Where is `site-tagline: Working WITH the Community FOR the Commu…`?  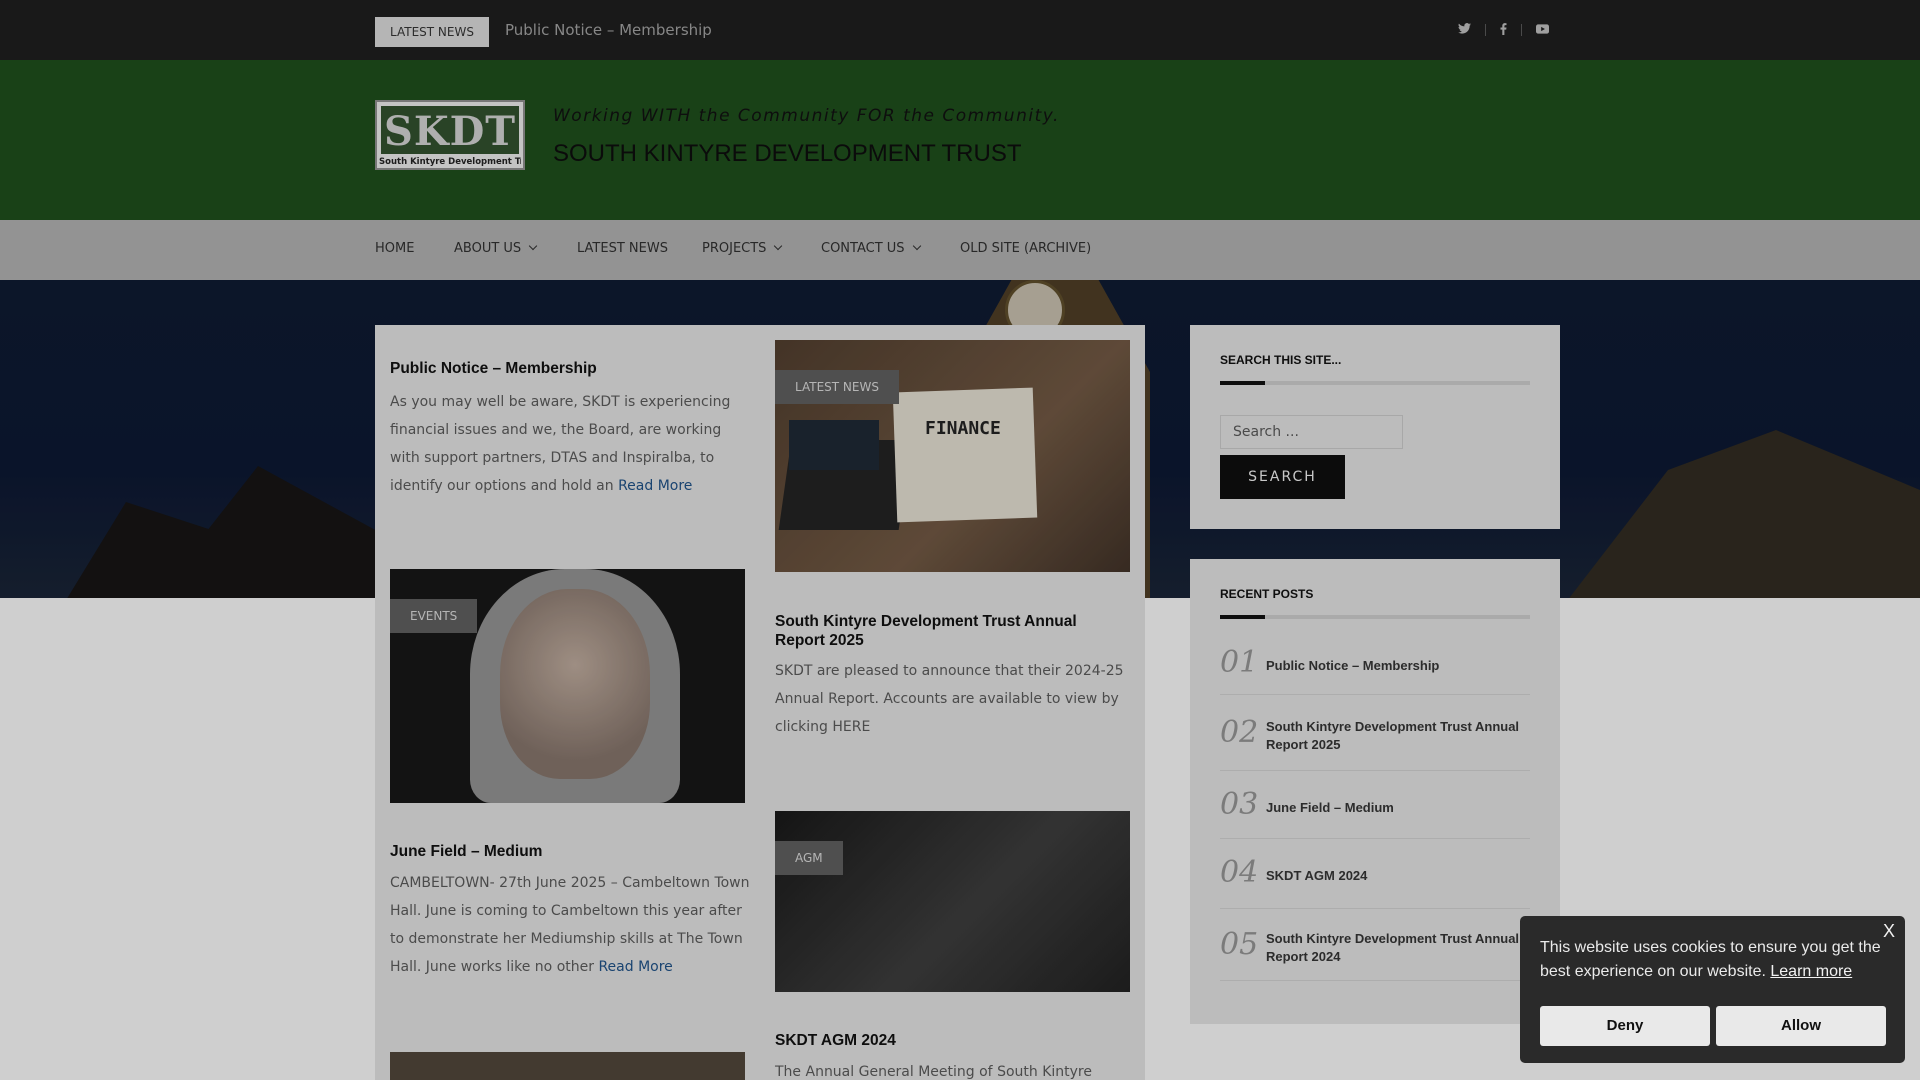 site-tagline: Working WITH the Community FOR the Commu… is located at coordinates (806, 116).